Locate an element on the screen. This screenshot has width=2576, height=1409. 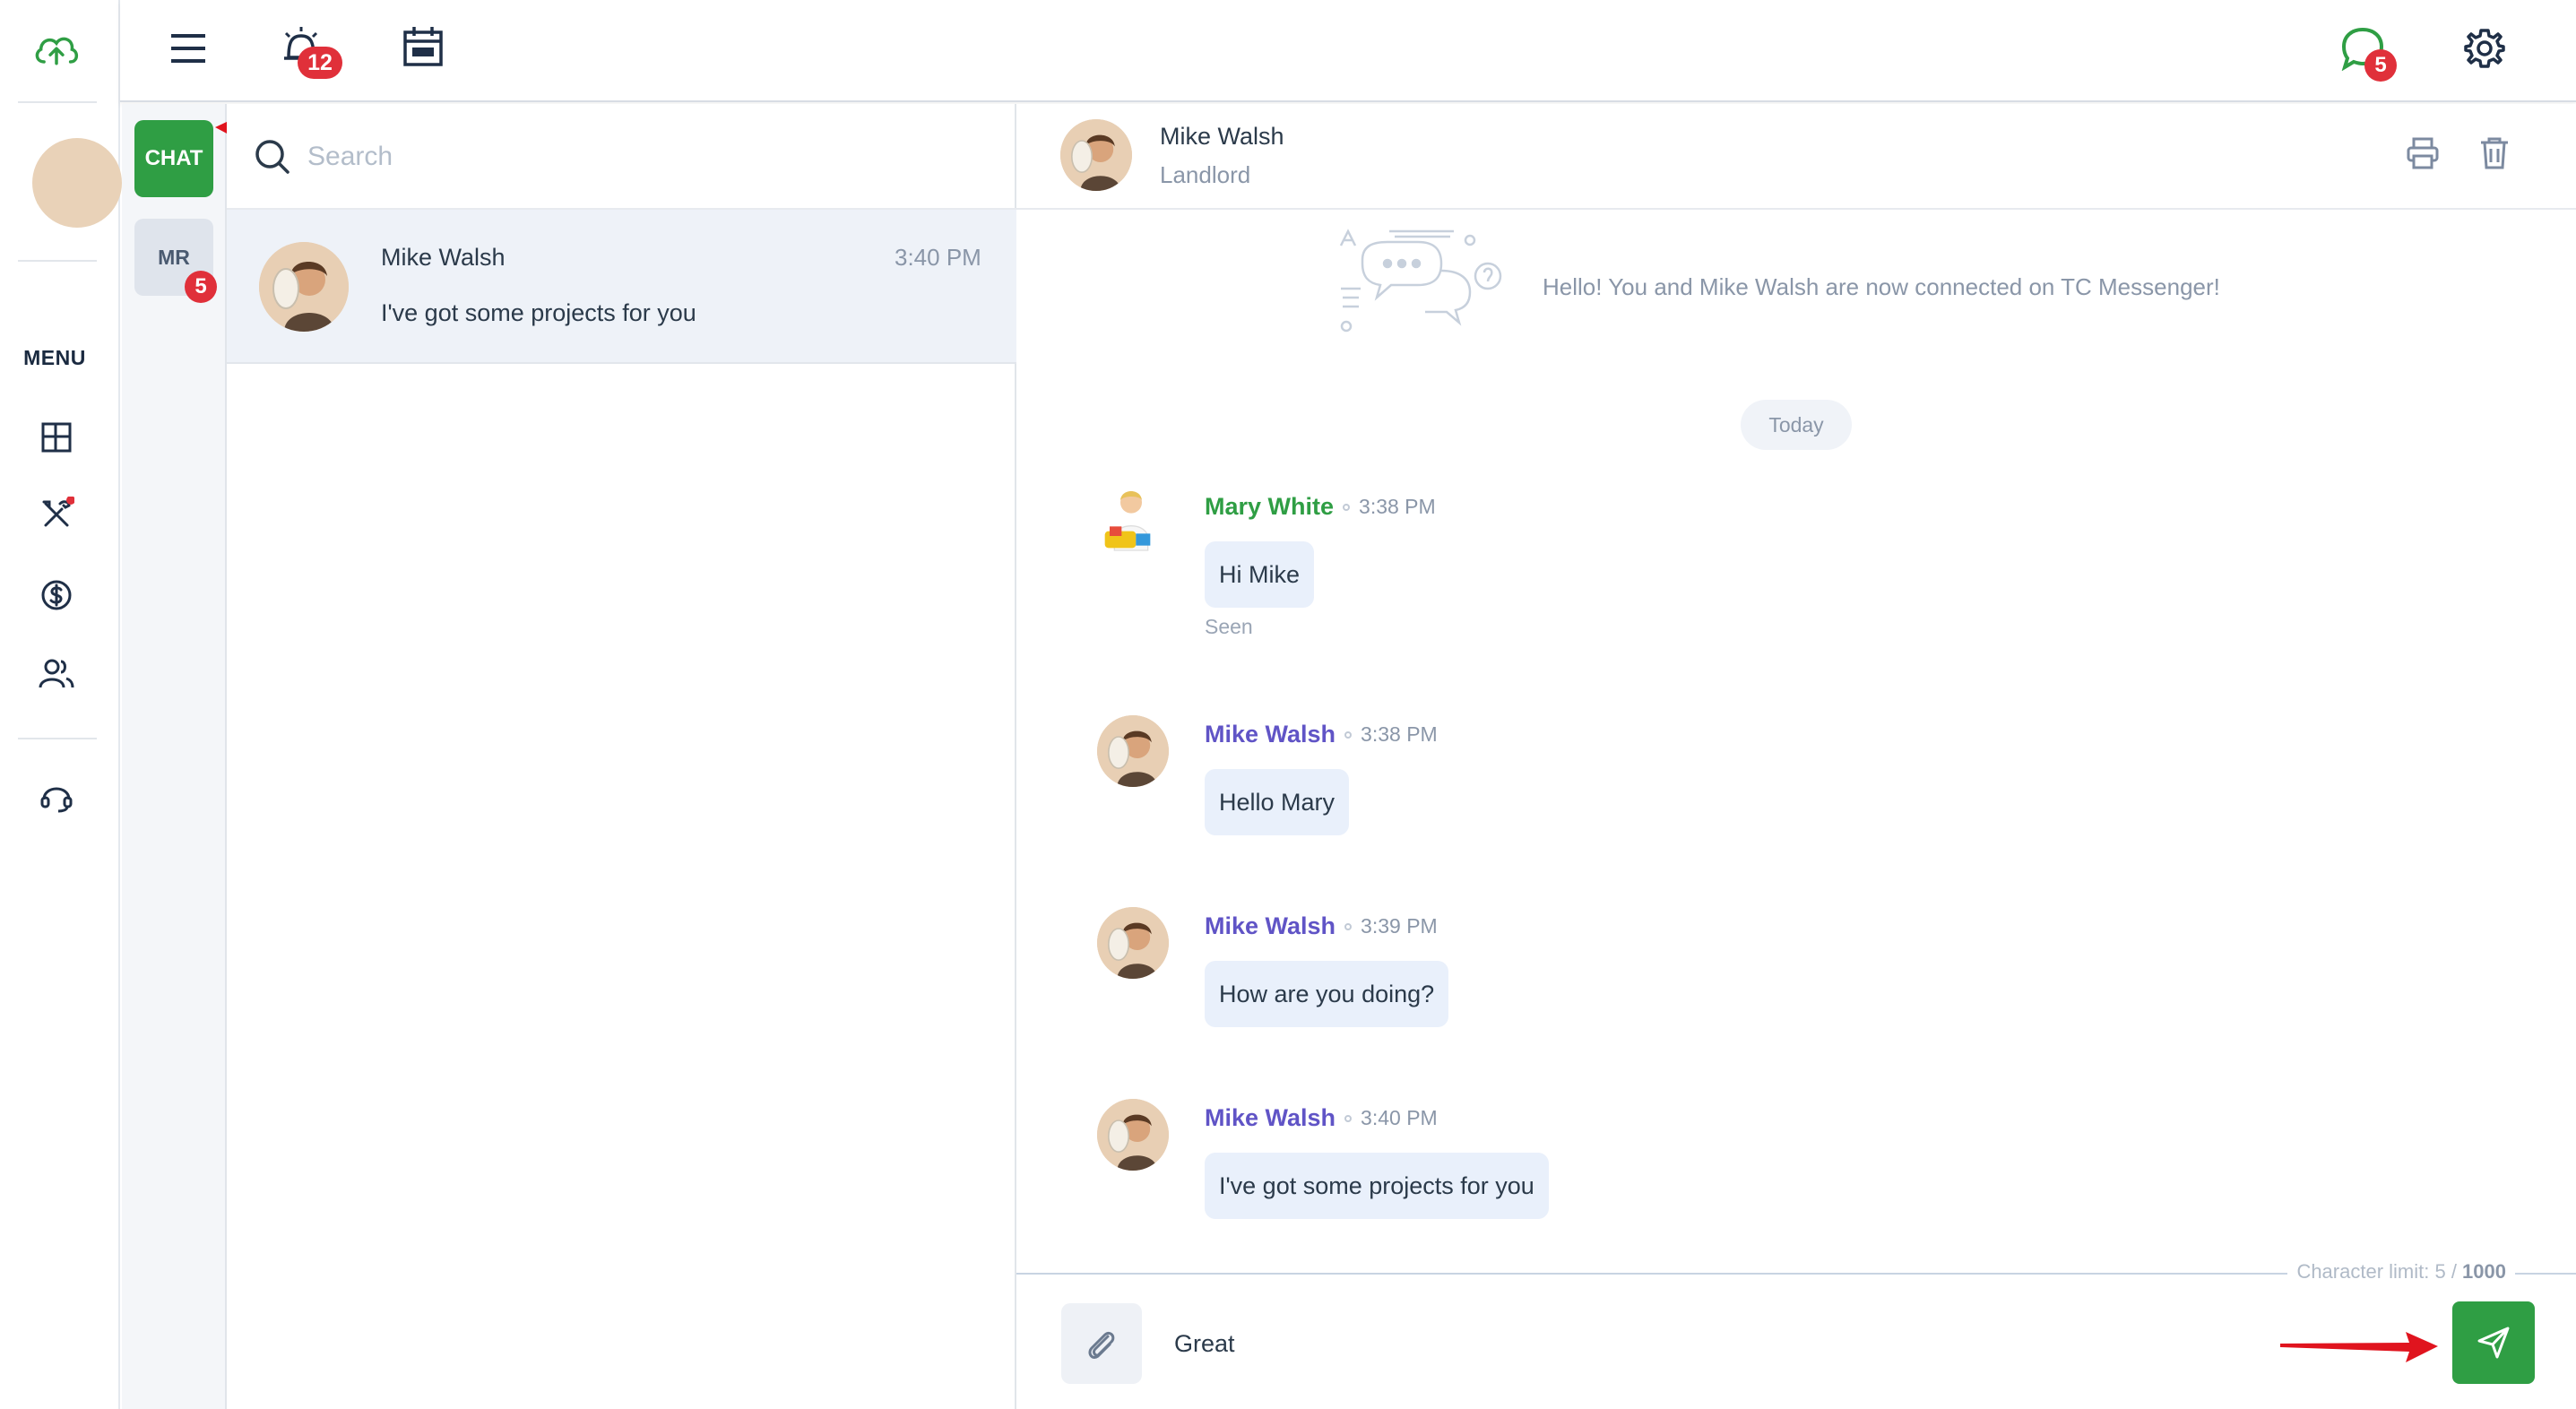
message-time: 3:40 PM is located at coordinates (1399, 1117).